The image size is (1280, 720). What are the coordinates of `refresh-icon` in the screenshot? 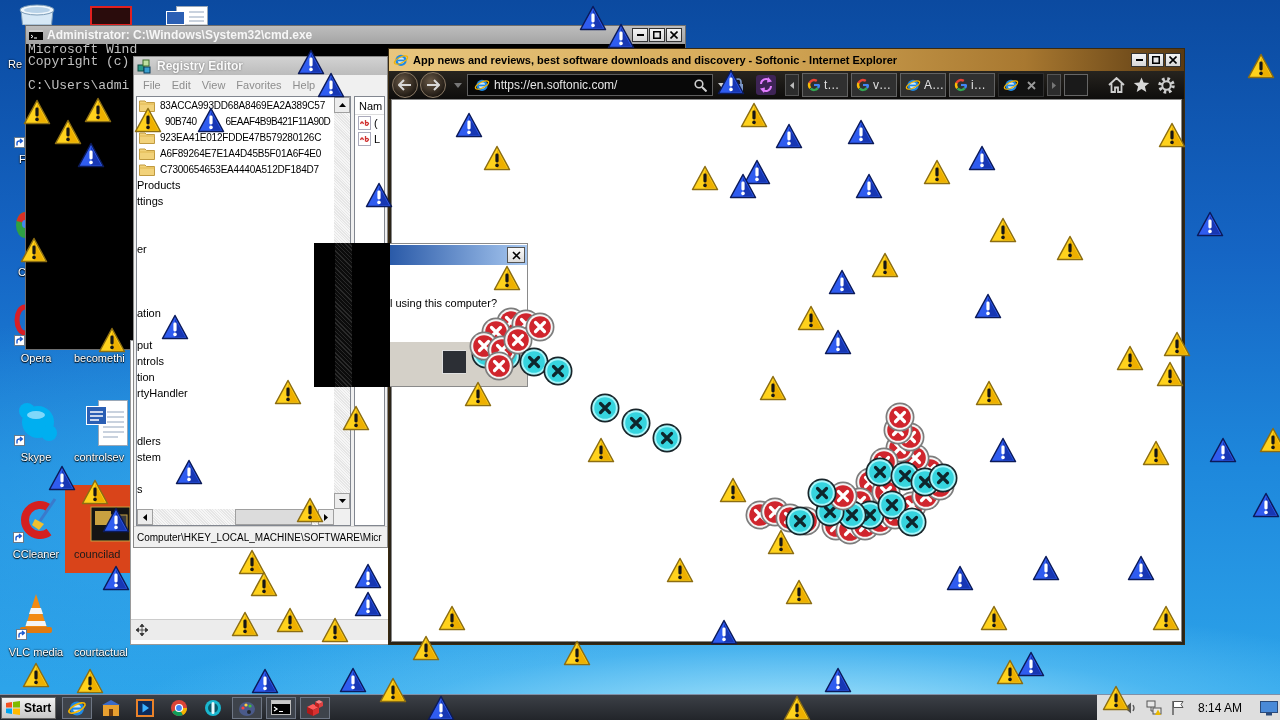 It's located at (766, 85).